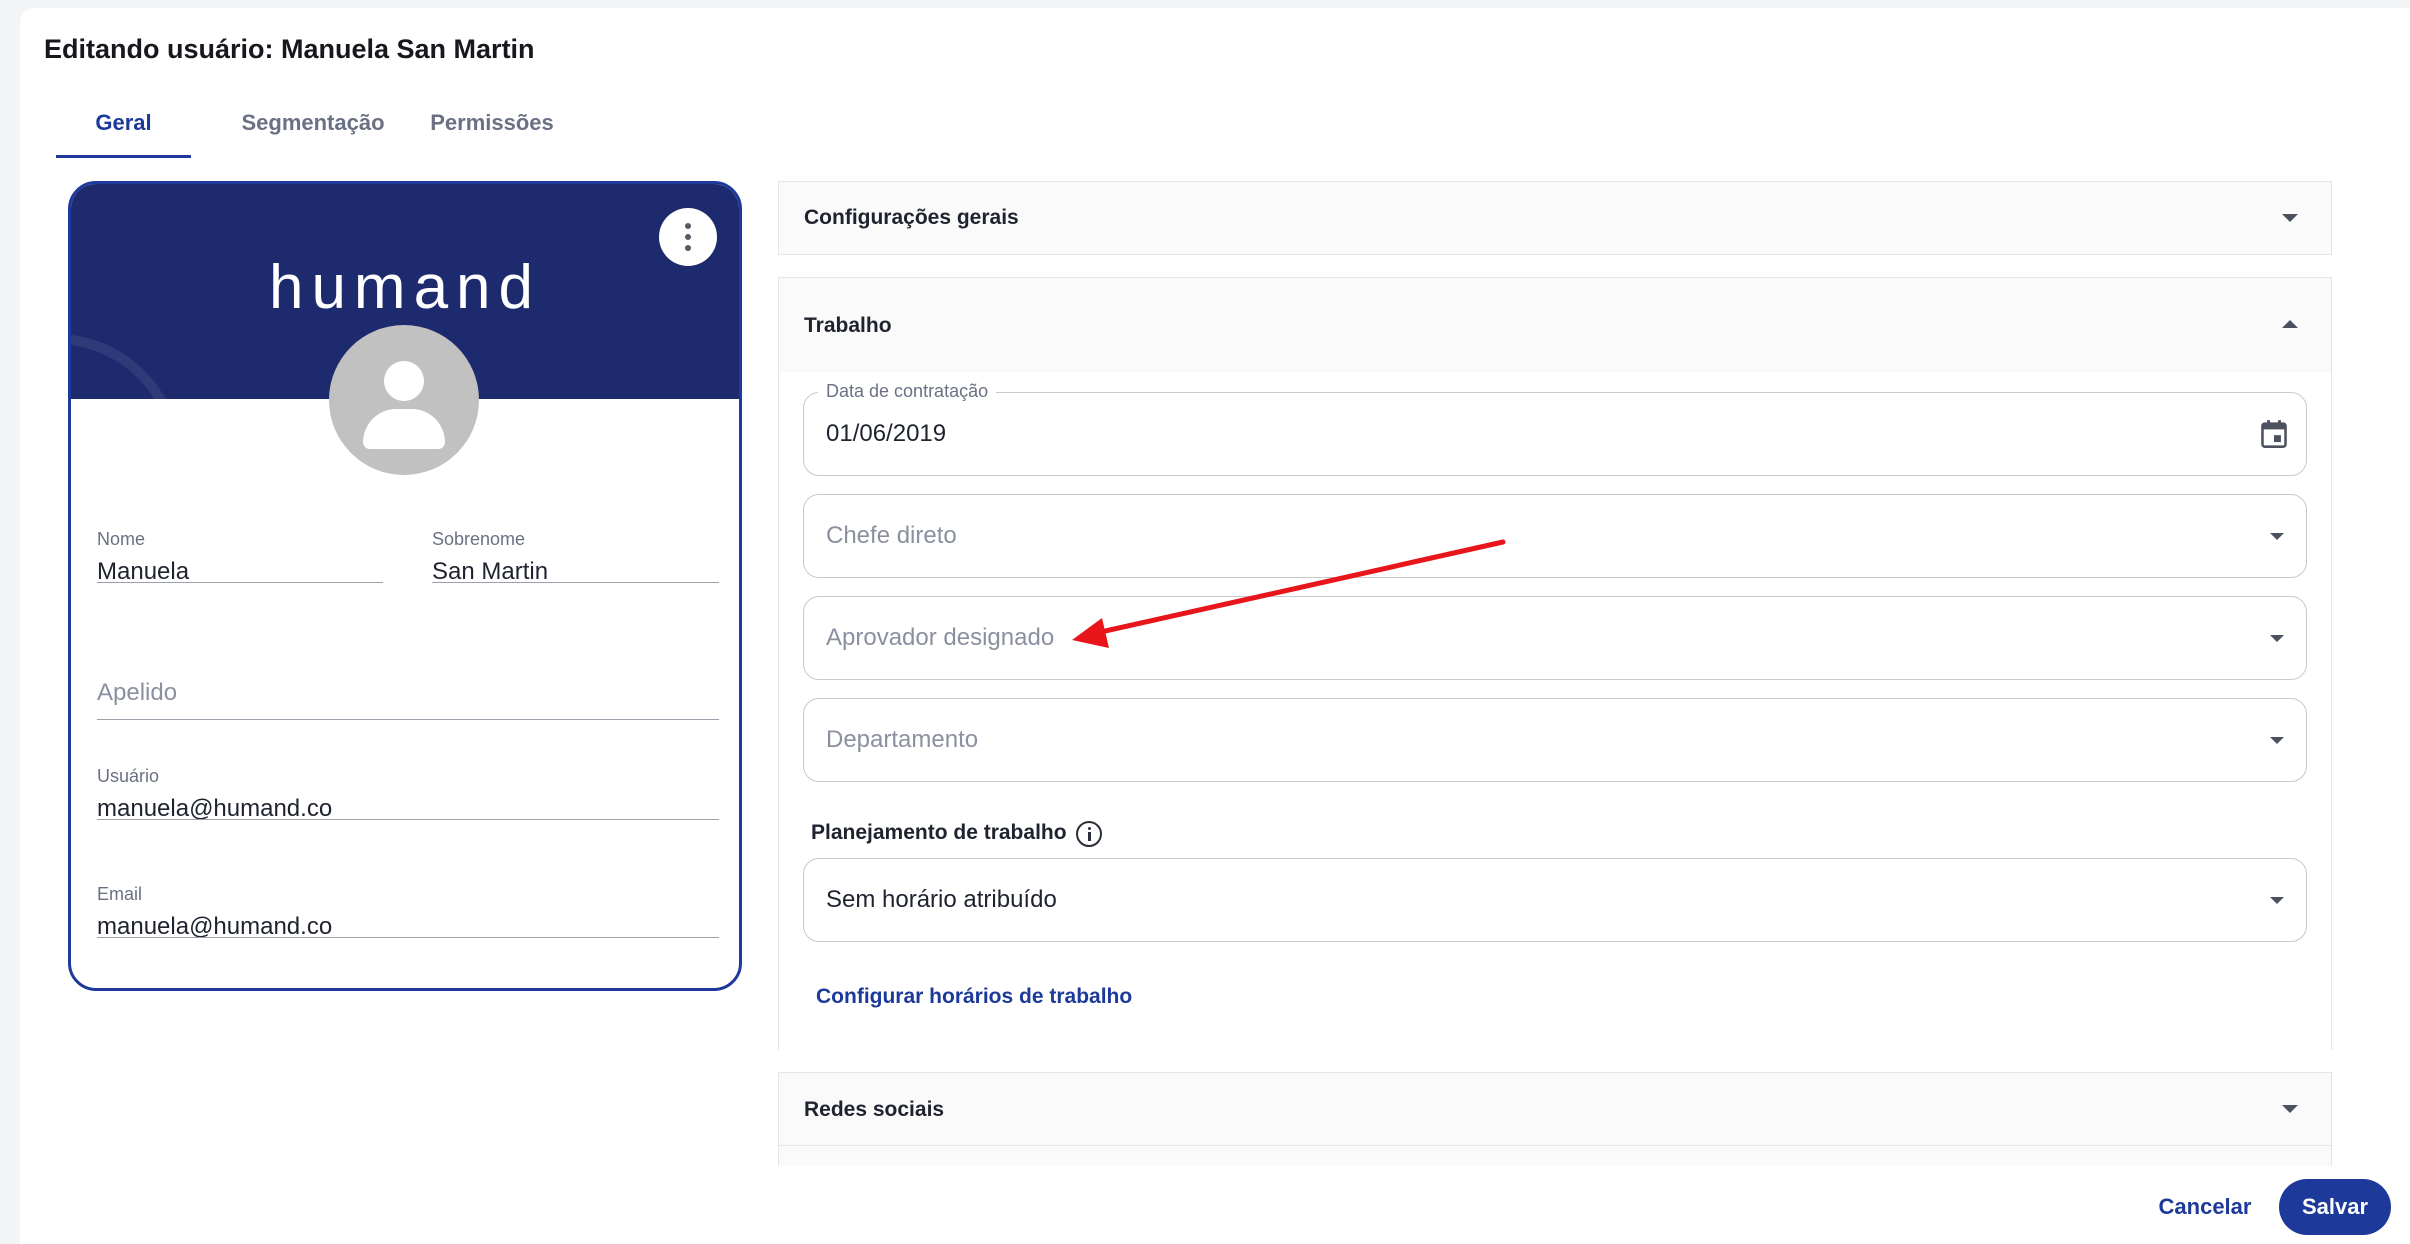  What do you see at coordinates (408, 699) in the screenshot?
I see `apelido-field: Apelido` at bounding box center [408, 699].